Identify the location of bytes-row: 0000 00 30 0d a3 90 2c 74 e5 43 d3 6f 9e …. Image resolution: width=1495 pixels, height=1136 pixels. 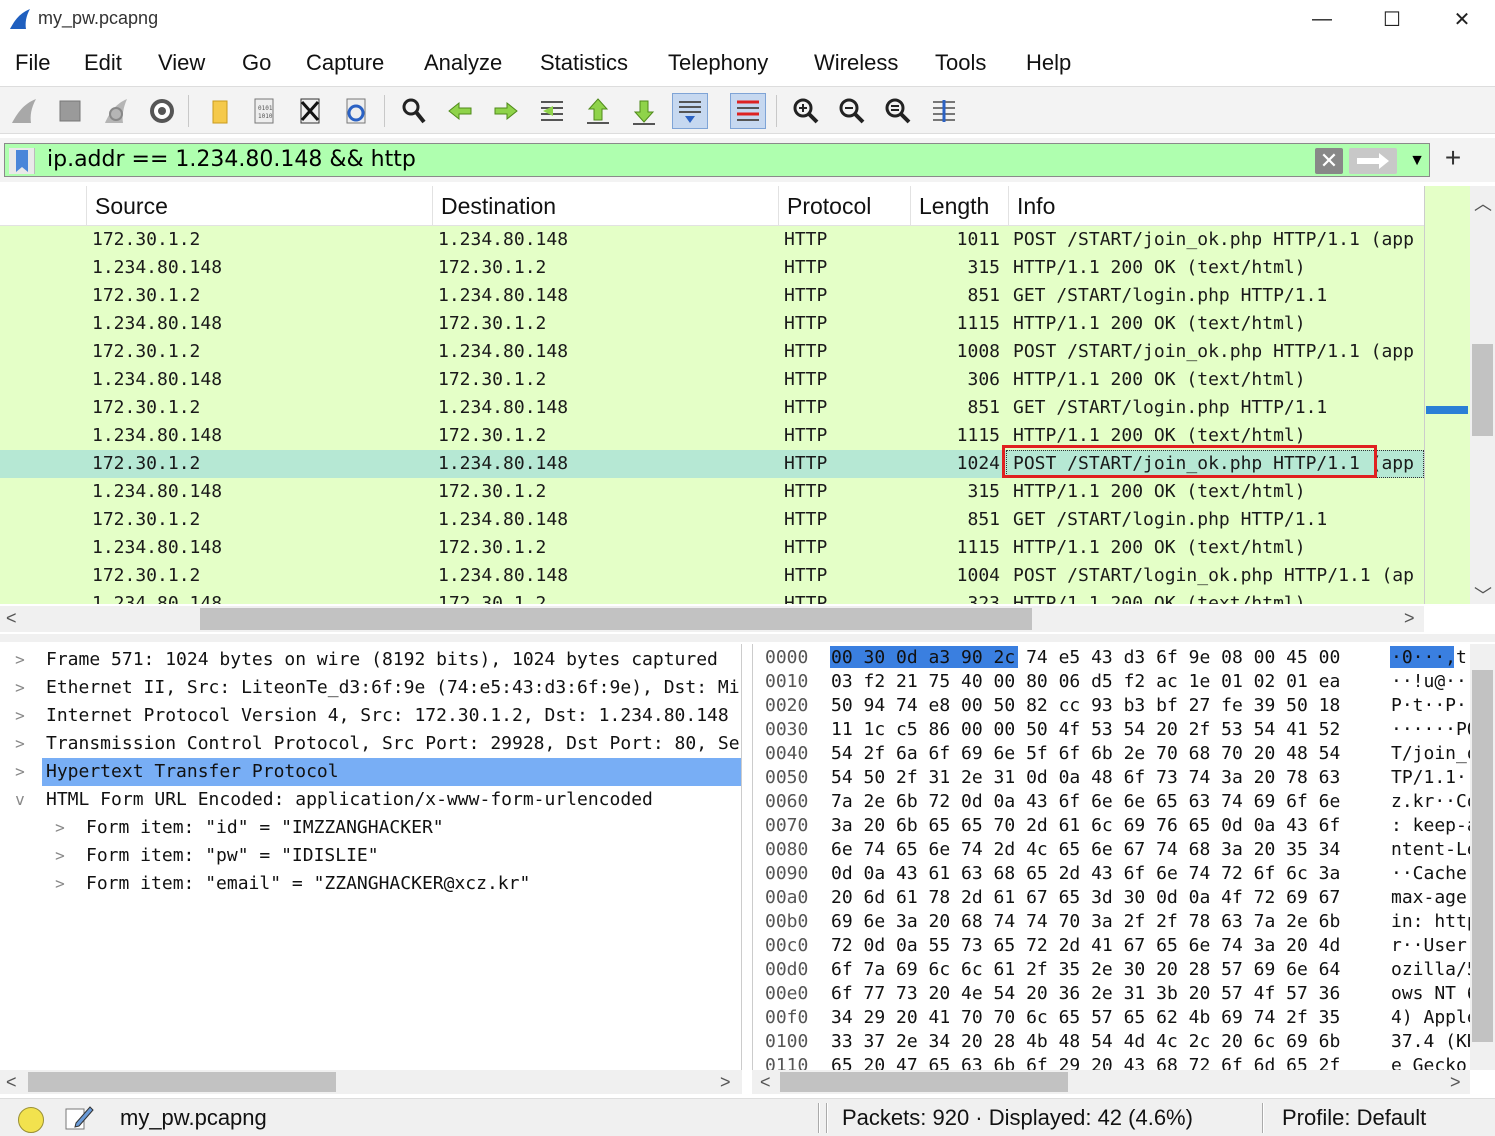
(1111, 658).